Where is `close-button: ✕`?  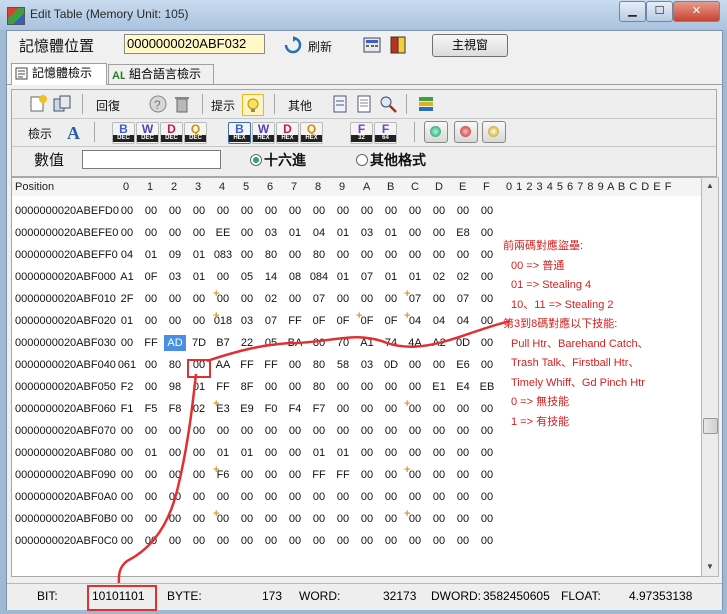
close-button: ✕ is located at coordinates (696, 11).